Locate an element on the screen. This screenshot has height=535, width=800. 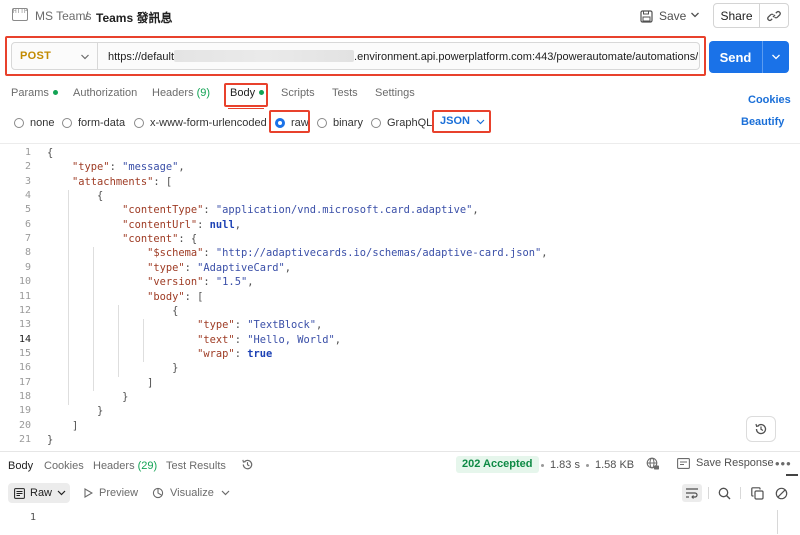
save-response-button: Save Response is located at coordinates (725, 463).